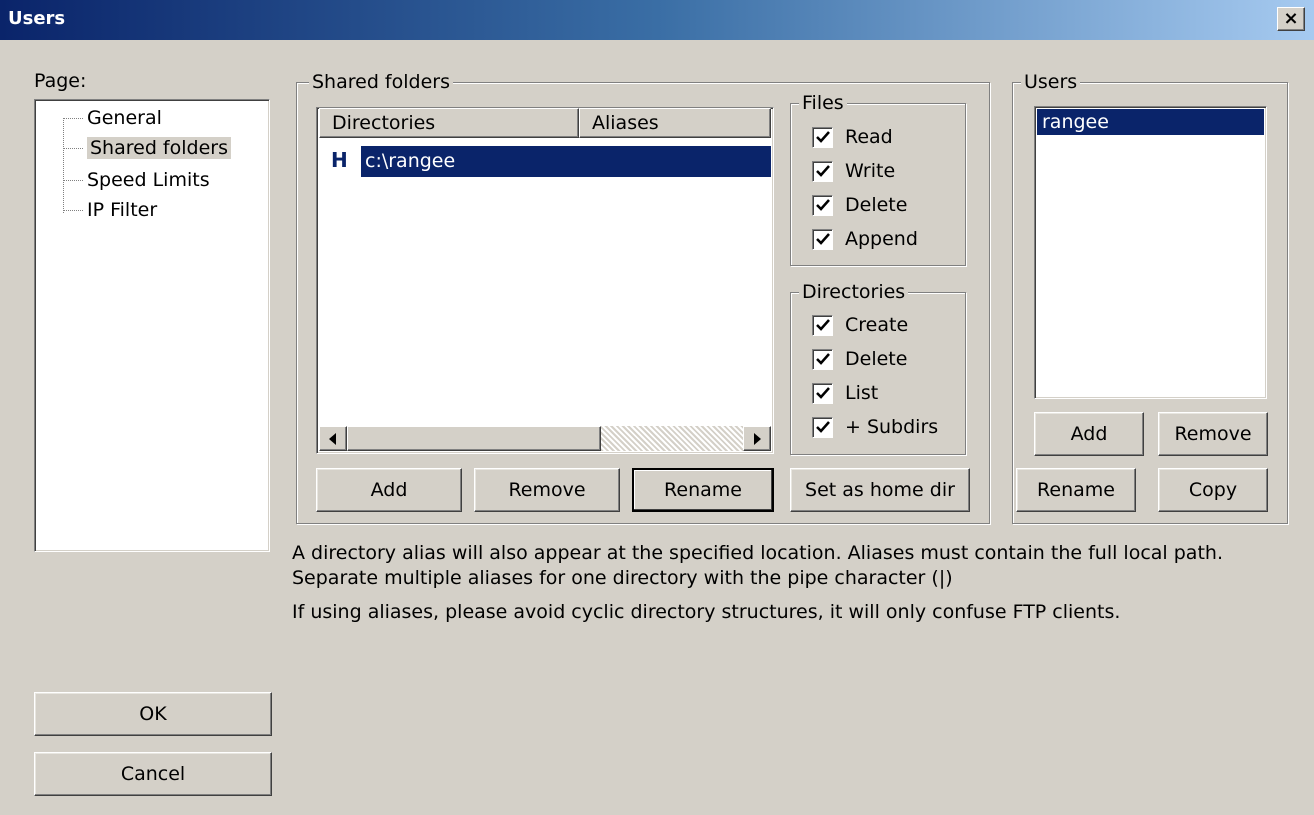 The height and width of the screenshot is (815, 1314). I want to click on checkbox-label: Append, so click(881, 239).